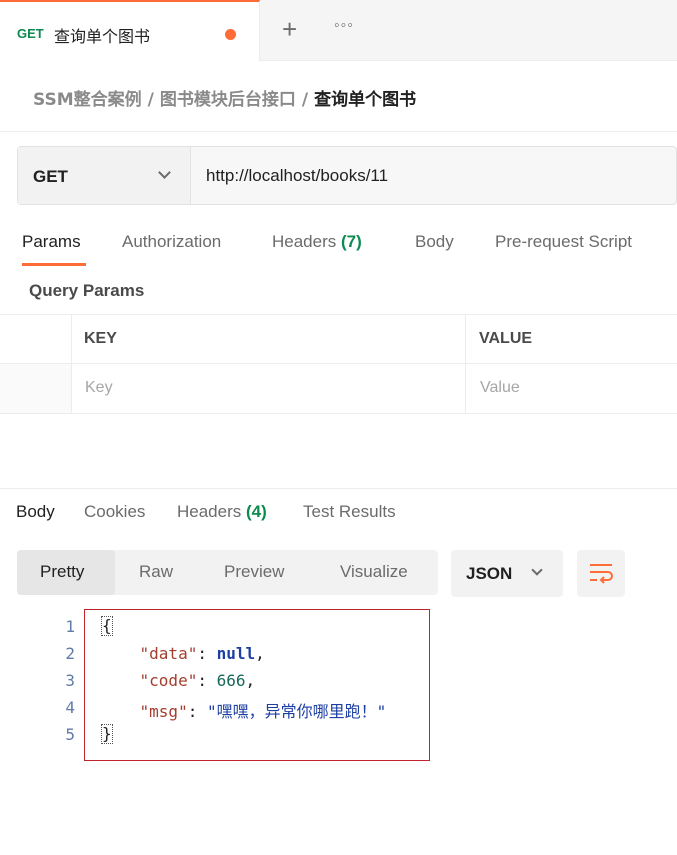 Image resolution: width=677 pixels, height=855 pixels. I want to click on response-tabs: Body Cookies Headers (4) Test Results, so click(338, 515).